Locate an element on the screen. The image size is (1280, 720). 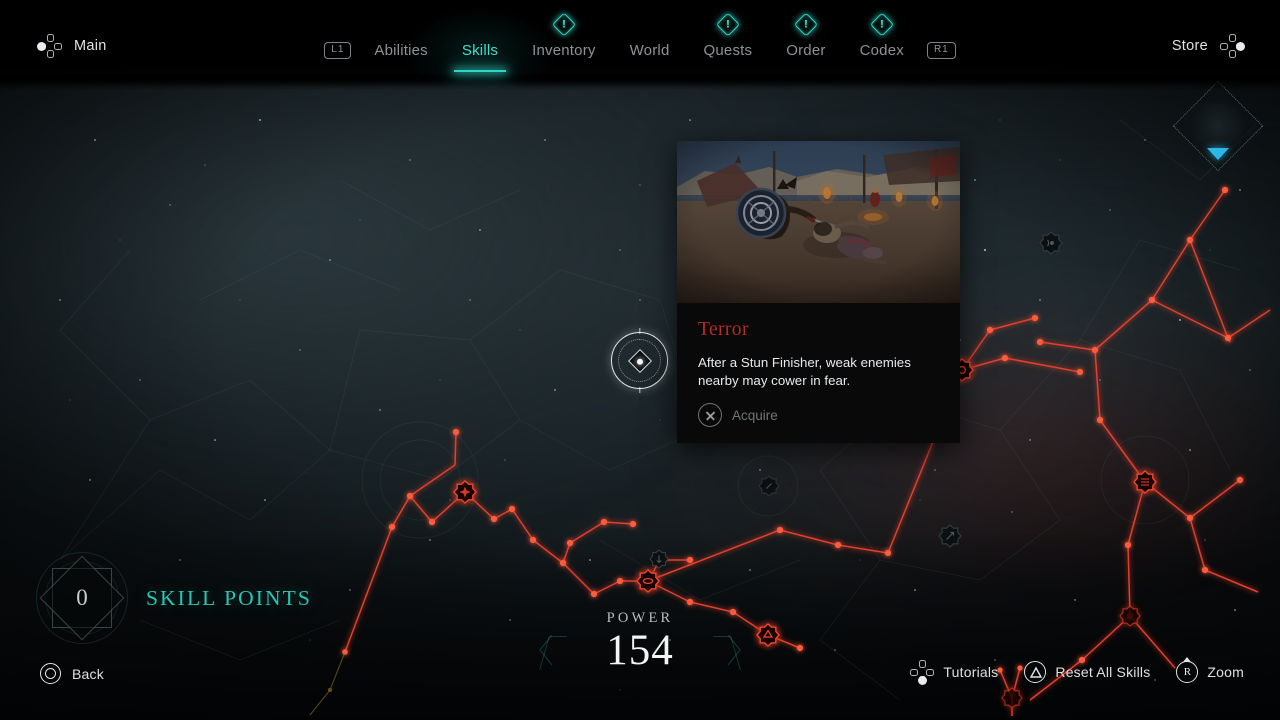
dpad-down-icon is located at coordinates (922, 672).